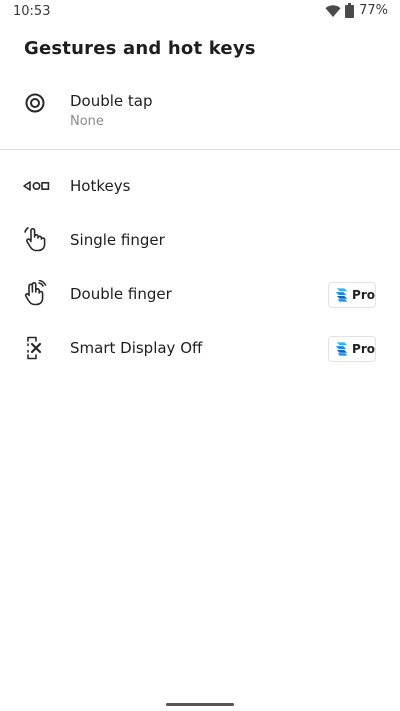  Describe the element at coordinates (200, 149) in the screenshot. I see `divider` at that location.